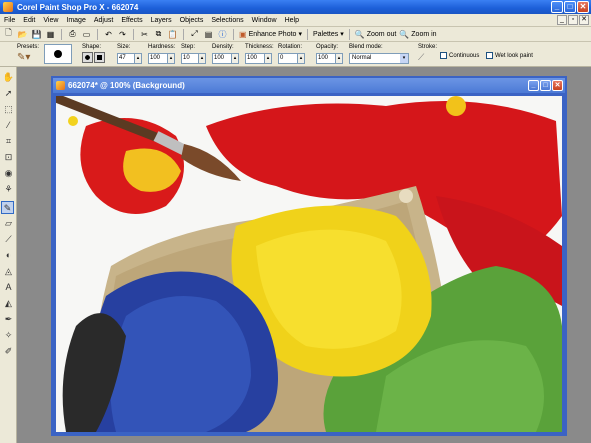 Image resolution: width=591 pixels, height=443 pixels. I want to click on color-replacer-icon: ⟋, so click(8, 239).